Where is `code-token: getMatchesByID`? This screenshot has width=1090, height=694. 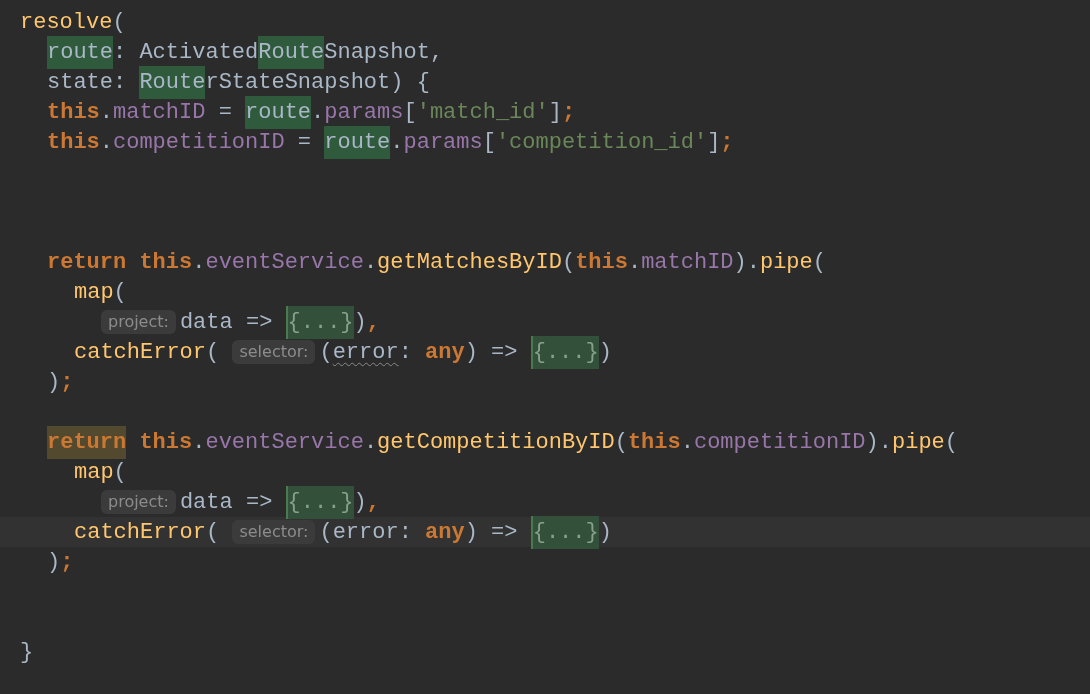
code-token: getMatchesByID is located at coordinates (469, 262).